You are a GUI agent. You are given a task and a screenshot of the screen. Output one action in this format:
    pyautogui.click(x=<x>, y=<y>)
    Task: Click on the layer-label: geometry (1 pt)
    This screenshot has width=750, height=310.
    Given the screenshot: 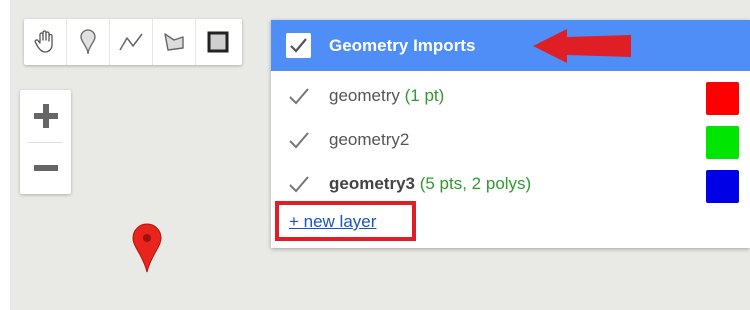 What is the action you would take?
    pyautogui.click(x=386, y=96)
    